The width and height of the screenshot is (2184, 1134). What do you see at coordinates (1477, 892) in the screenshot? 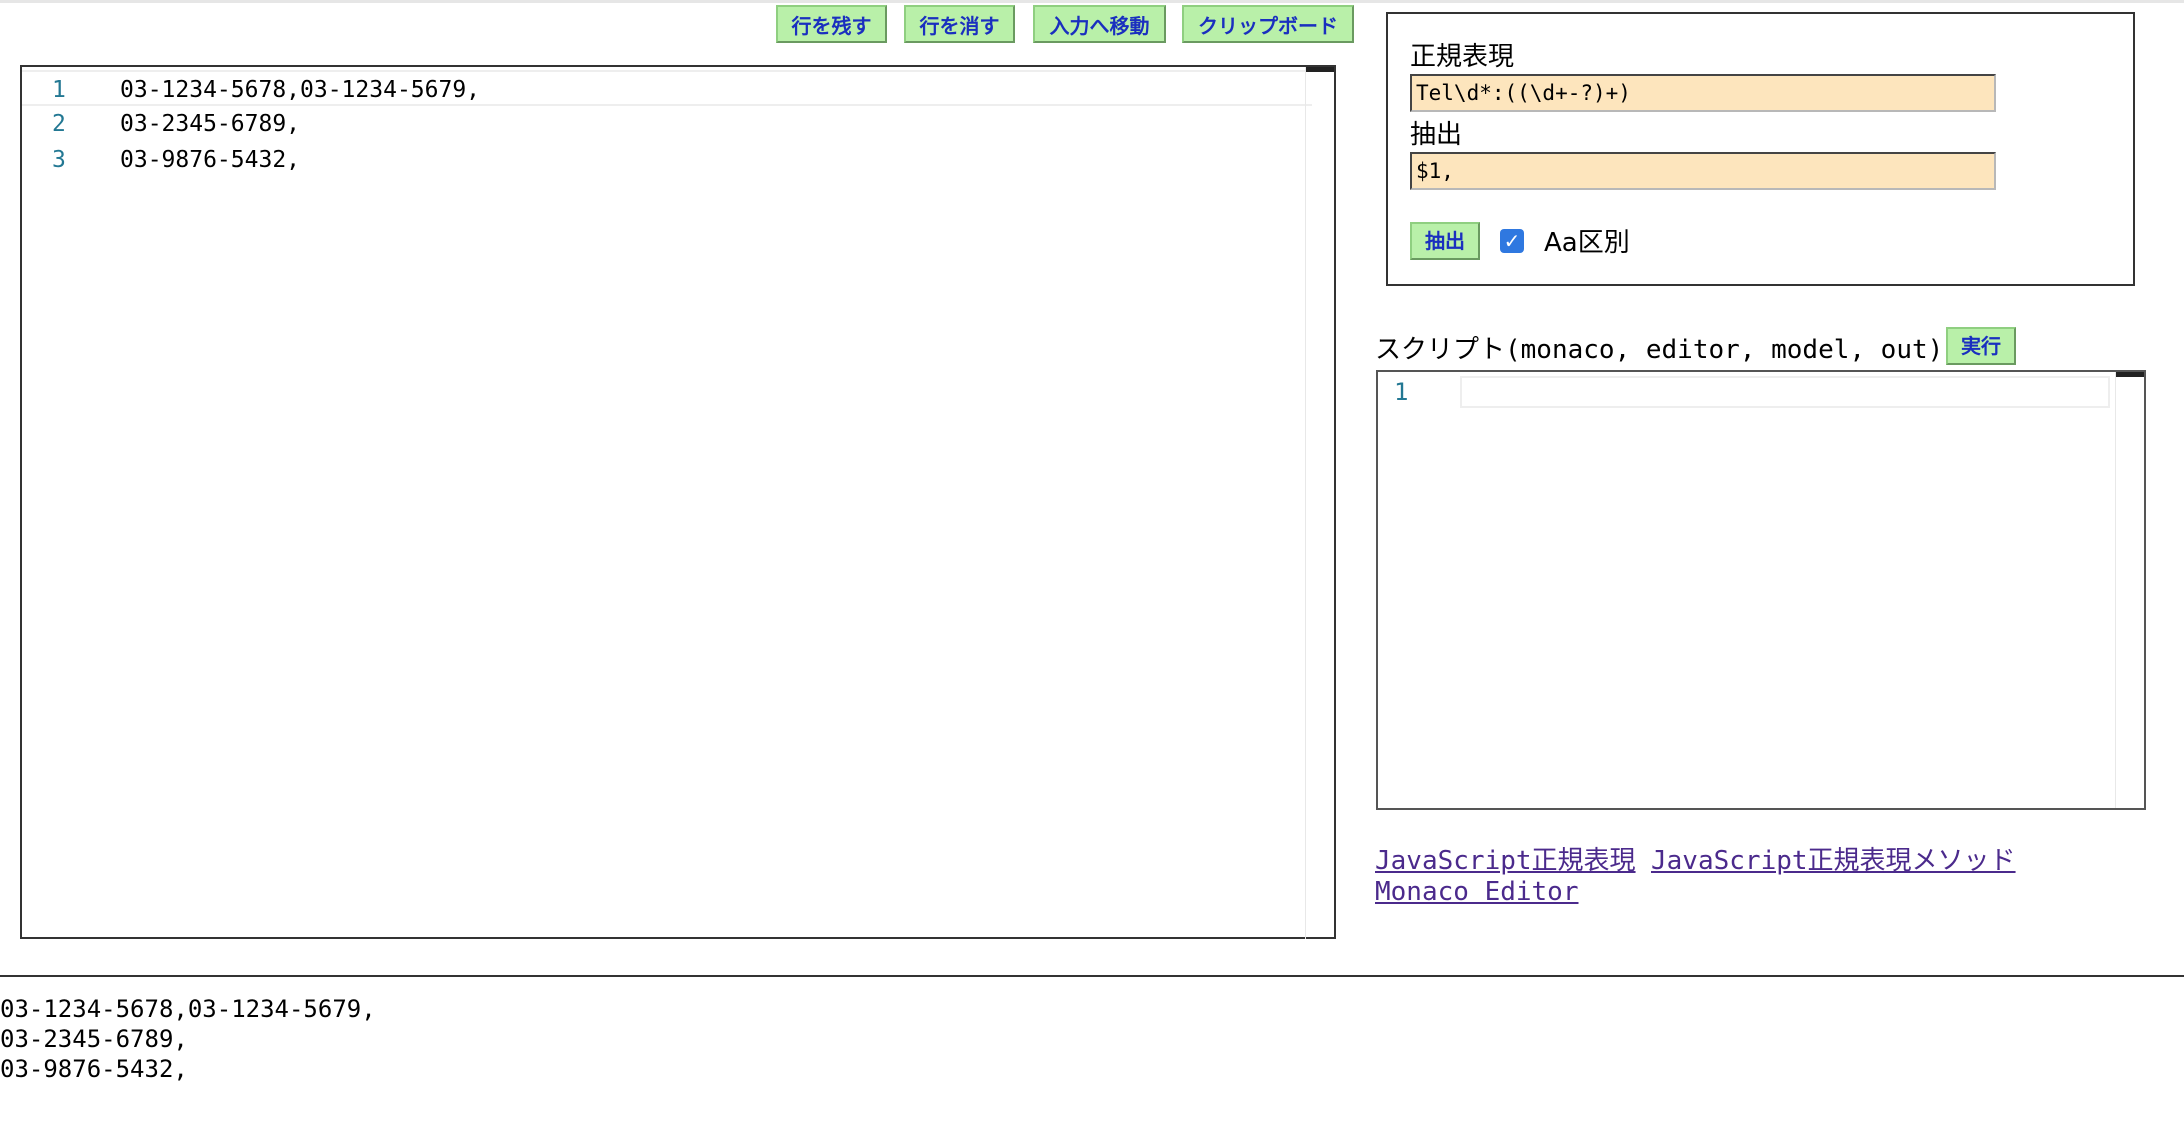
I see `monaco-editor-link: Monaco Editor` at bounding box center [1477, 892].